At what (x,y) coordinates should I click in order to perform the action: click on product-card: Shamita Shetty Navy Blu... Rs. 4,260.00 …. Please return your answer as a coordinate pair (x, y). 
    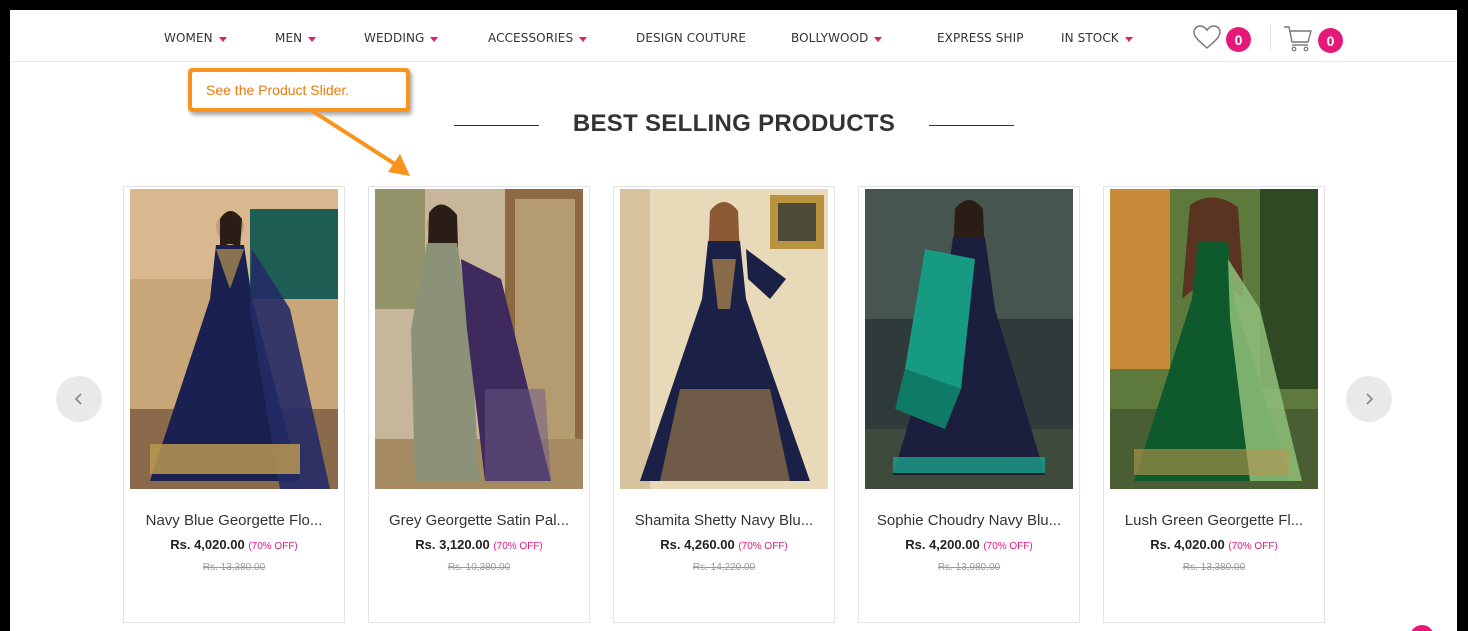
    Looking at the image, I should click on (724, 404).